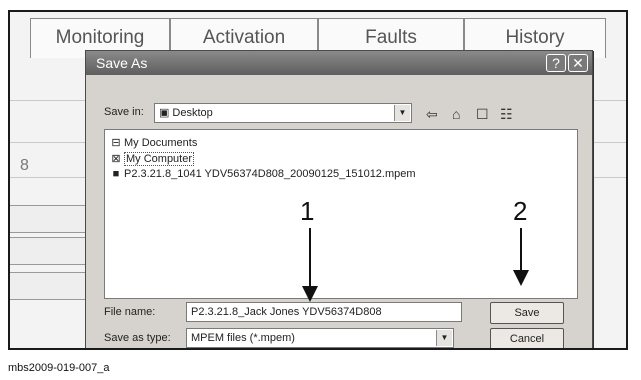 This screenshot has height=380, width=641. I want to click on view-menu-icon: ☷, so click(506, 114).